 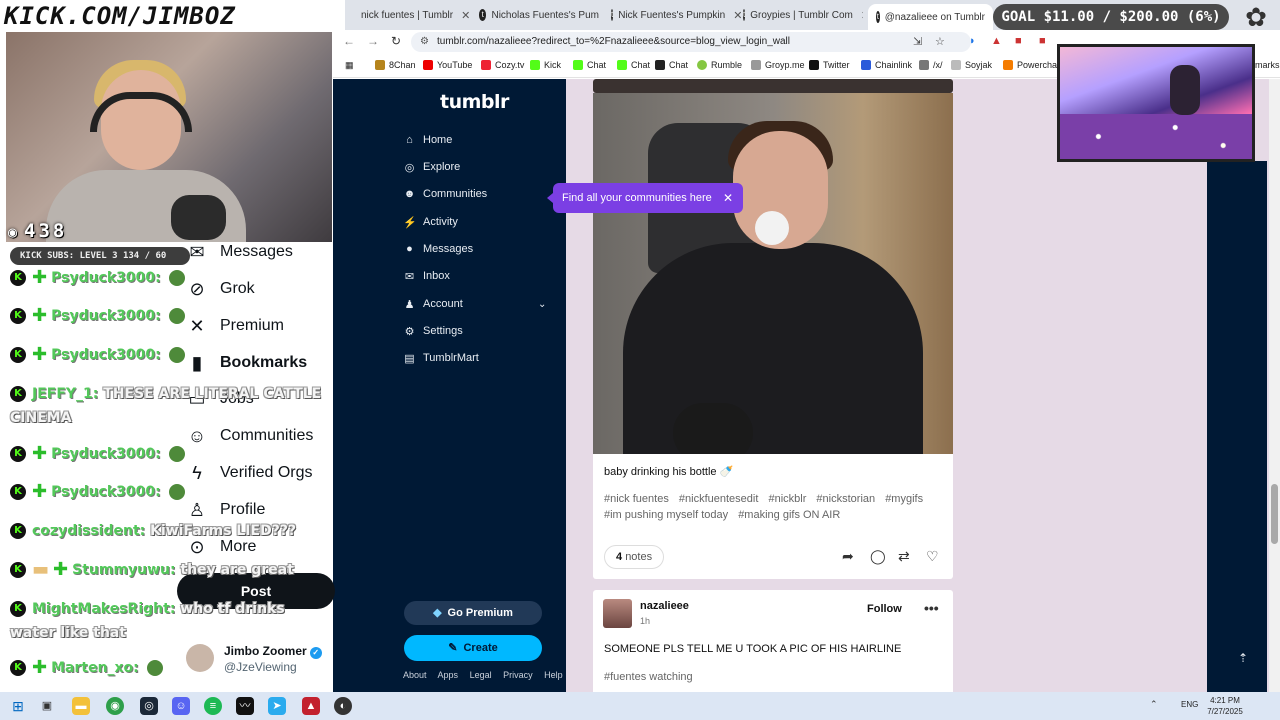 I want to click on bookmark-item: Powerchat, so click(x=1031, y=65).